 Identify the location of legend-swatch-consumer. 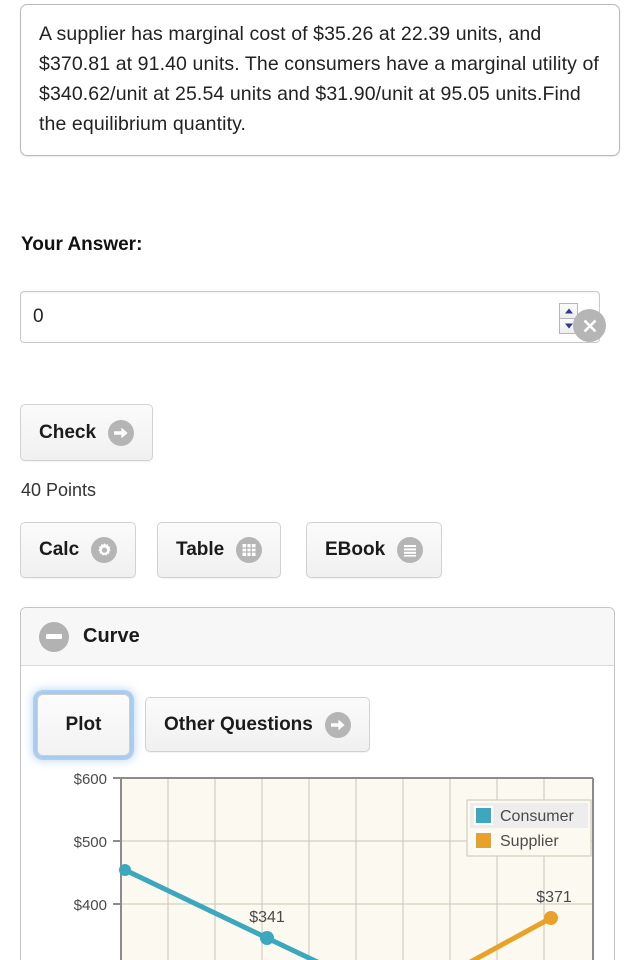
(483, 815).